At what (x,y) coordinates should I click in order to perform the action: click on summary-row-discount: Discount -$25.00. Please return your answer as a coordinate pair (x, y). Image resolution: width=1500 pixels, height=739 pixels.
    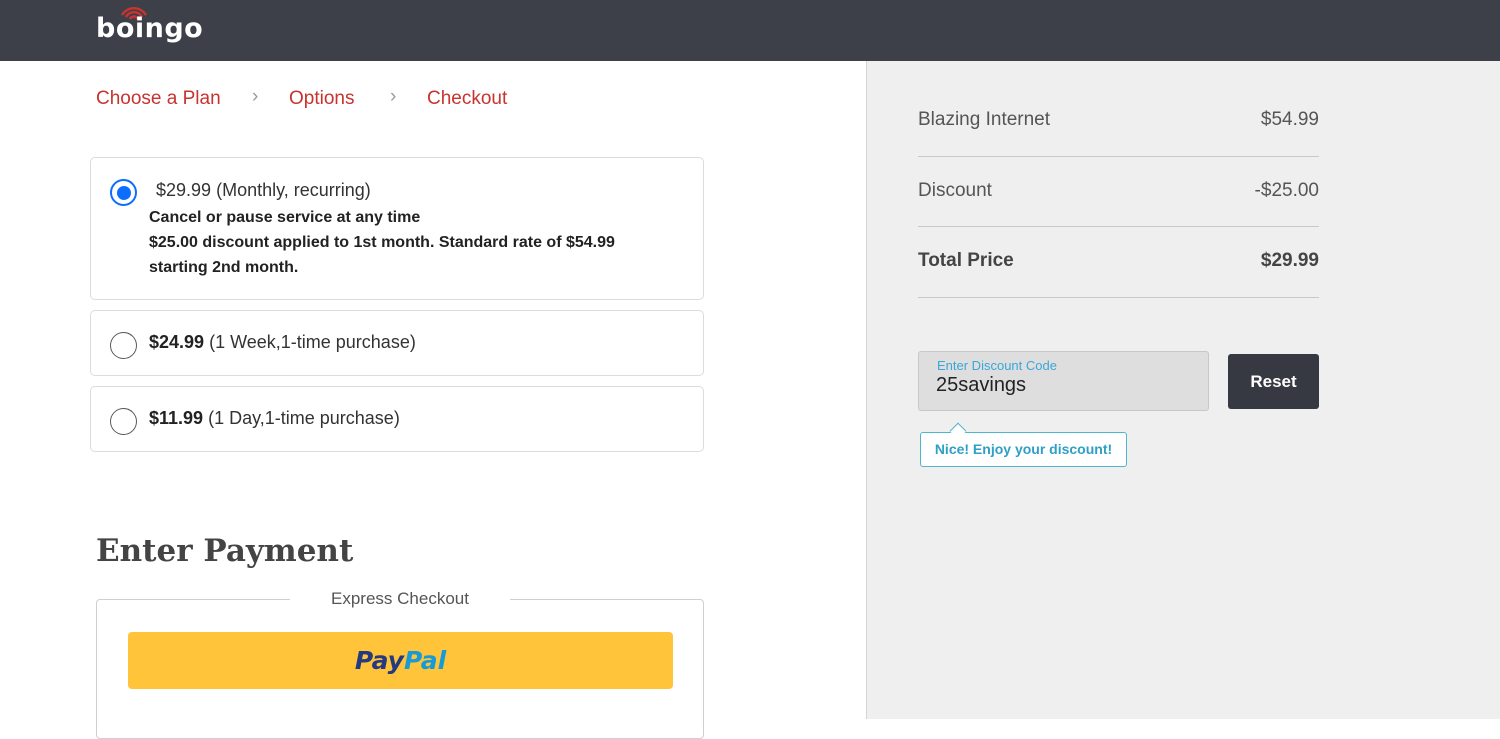
    Looking at the image, I should click on (1118, 191).